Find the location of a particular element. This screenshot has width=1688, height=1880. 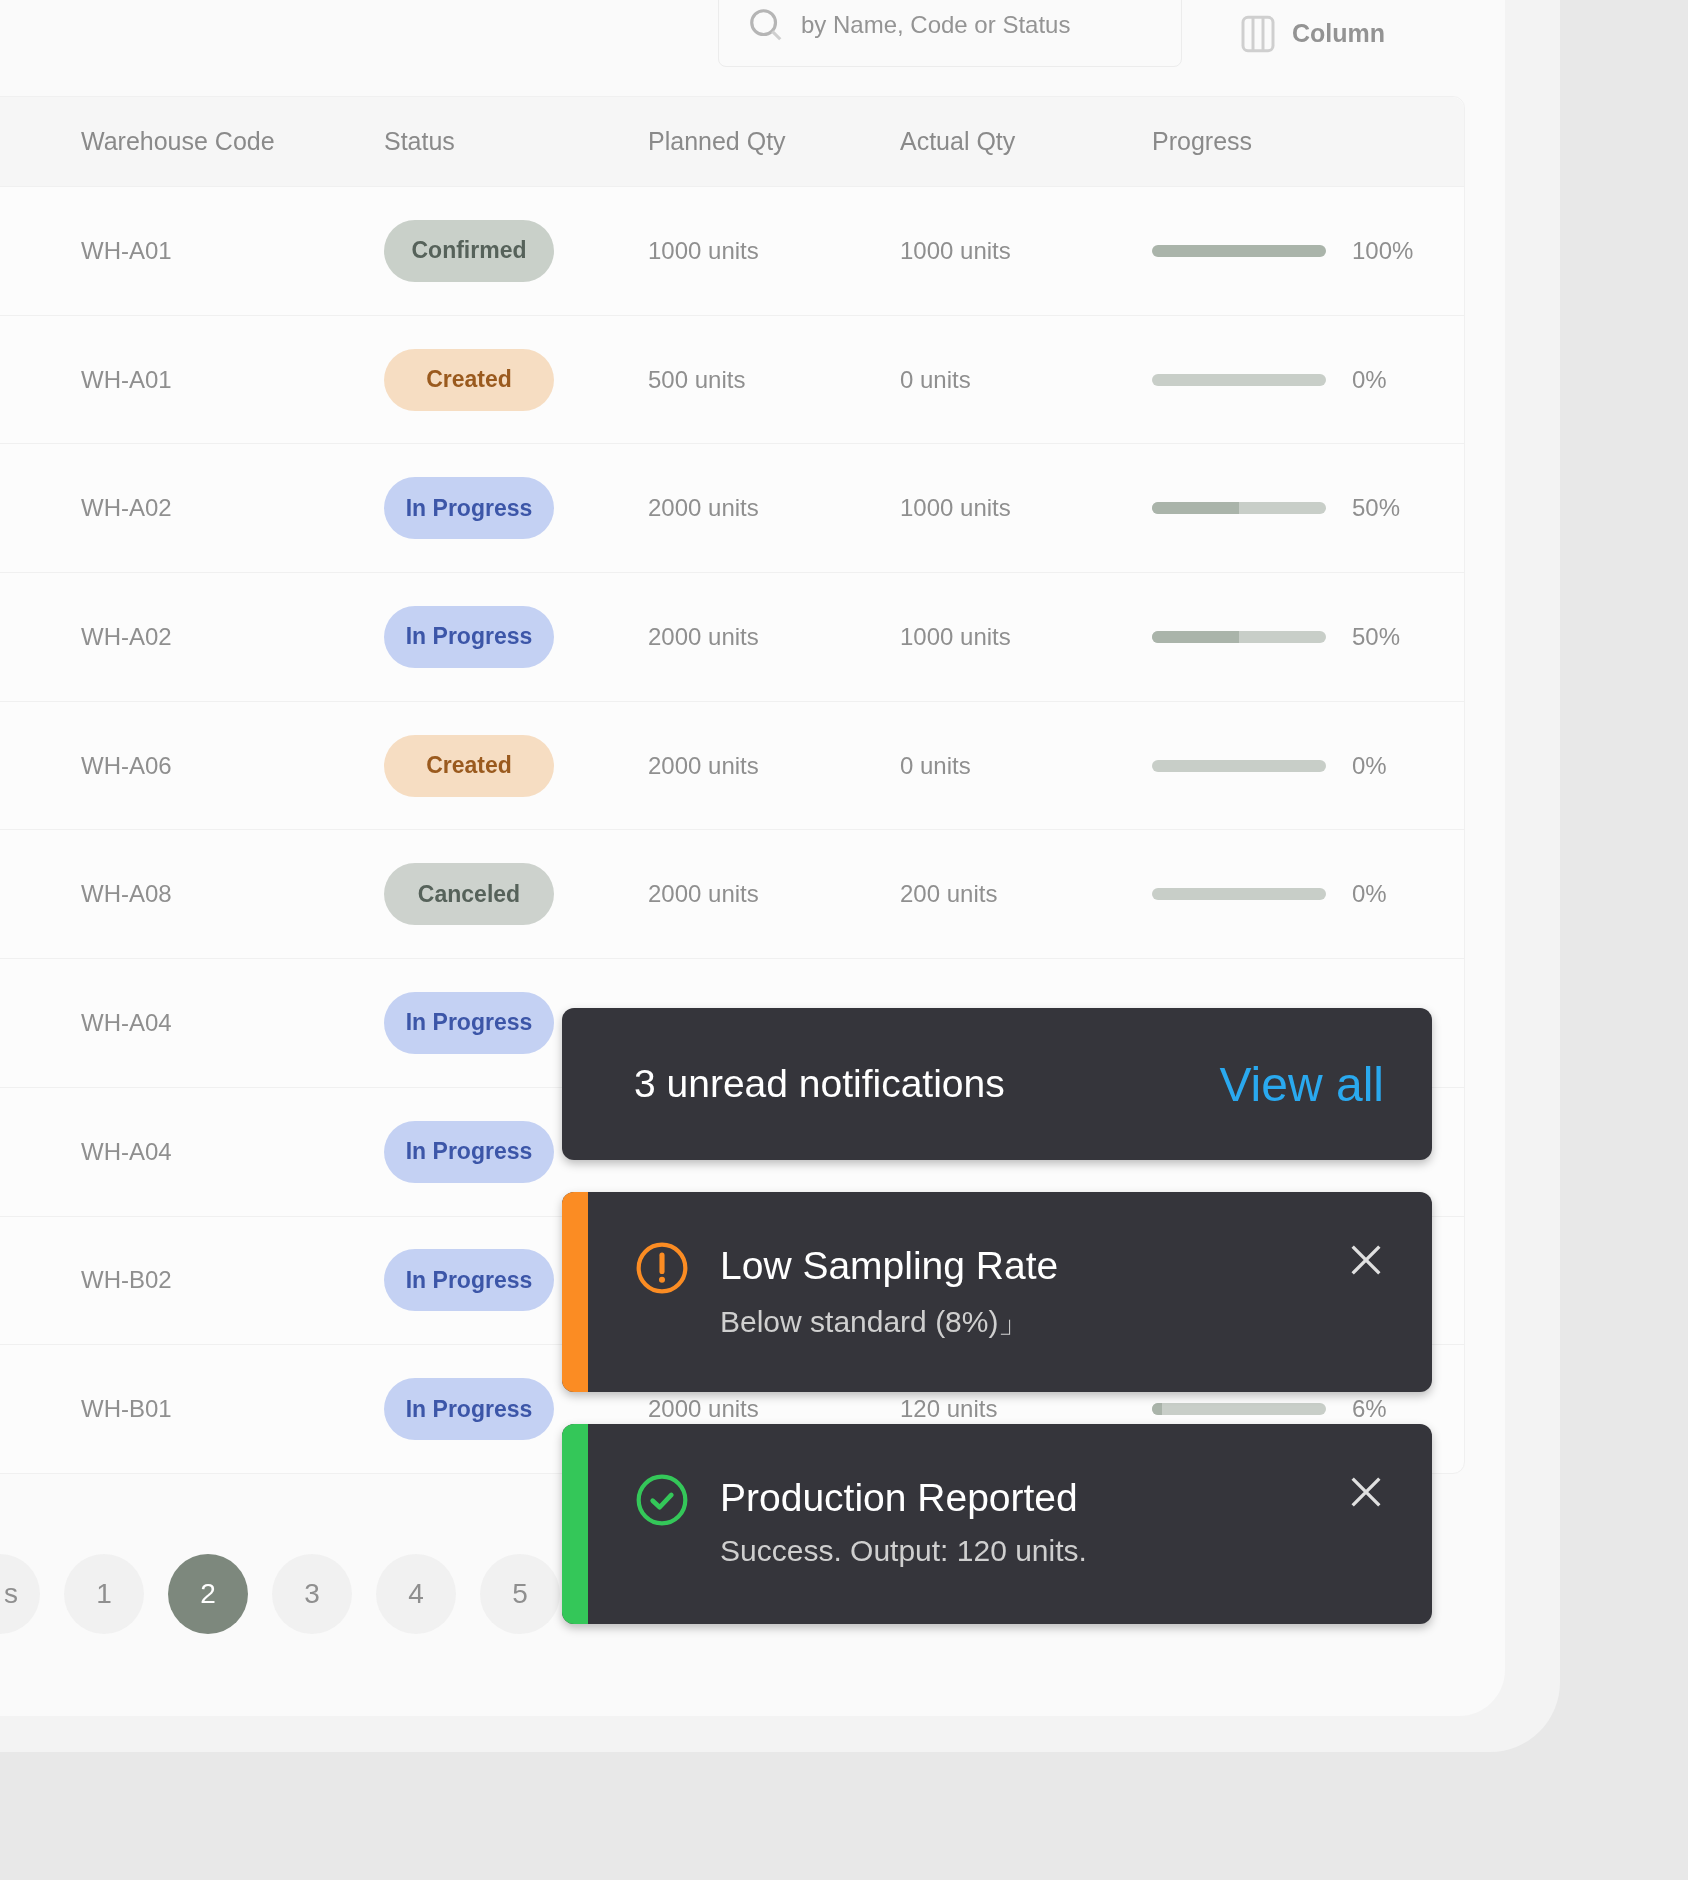

table-cell-text: WH-B01 is located at coordinates (127, 1409).